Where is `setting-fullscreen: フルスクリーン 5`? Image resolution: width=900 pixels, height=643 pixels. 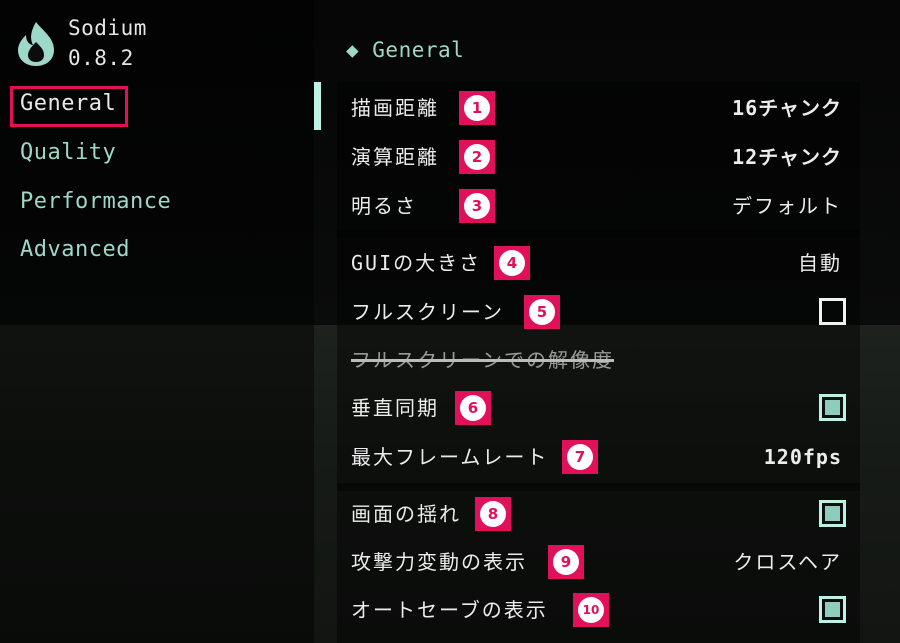 setting-fullscreen: フルスクリーン 5 is located at coordinates (598, 312).